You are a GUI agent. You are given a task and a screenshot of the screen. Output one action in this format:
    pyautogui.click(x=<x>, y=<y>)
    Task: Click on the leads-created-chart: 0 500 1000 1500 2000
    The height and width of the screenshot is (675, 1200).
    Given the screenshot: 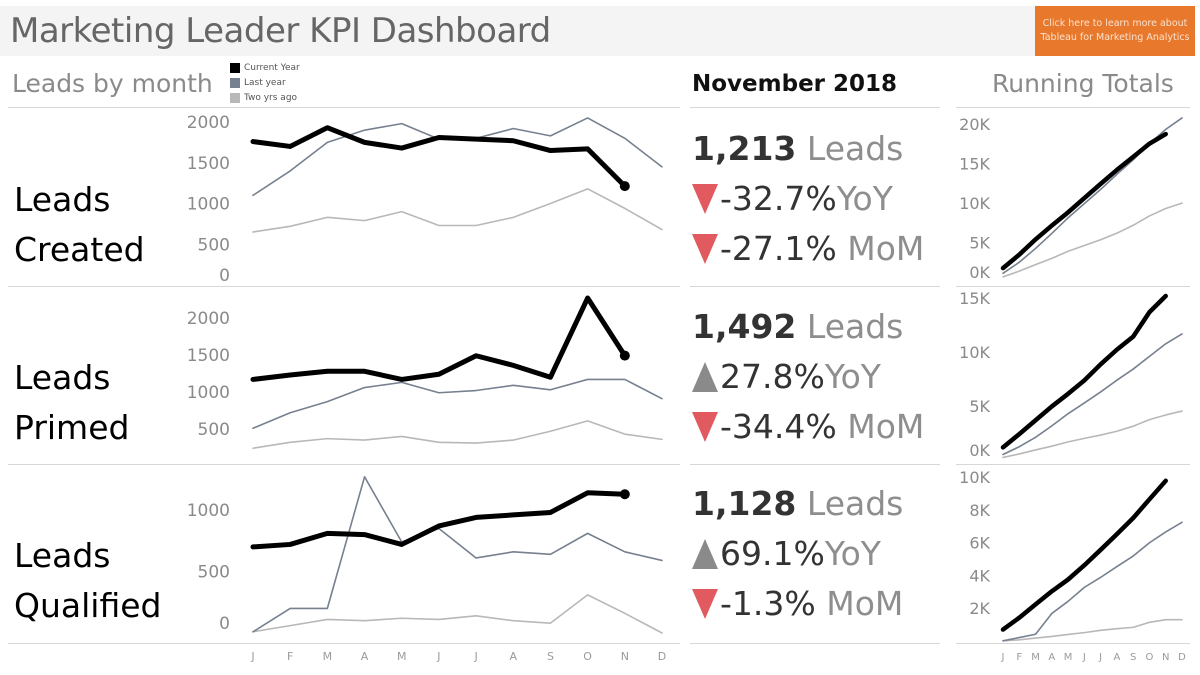 What is the action you would take?
    pyautogui.click(x=425, y=199)
    